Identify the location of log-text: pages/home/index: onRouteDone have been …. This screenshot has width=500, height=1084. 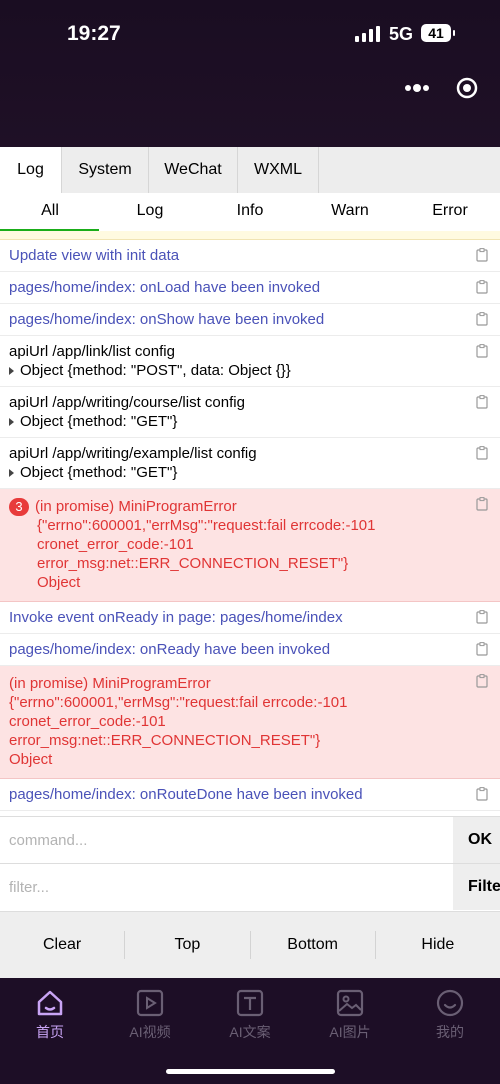
(186, 794).